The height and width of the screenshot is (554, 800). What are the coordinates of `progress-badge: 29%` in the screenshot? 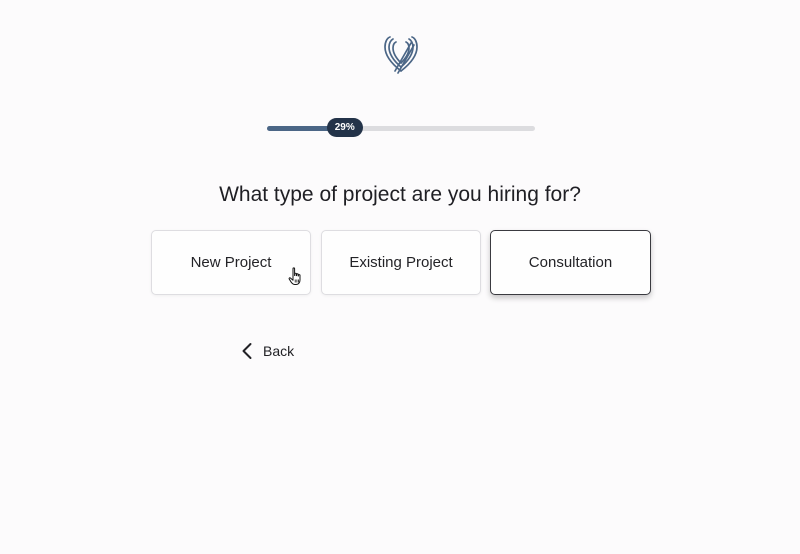 It's located at (344, 127).